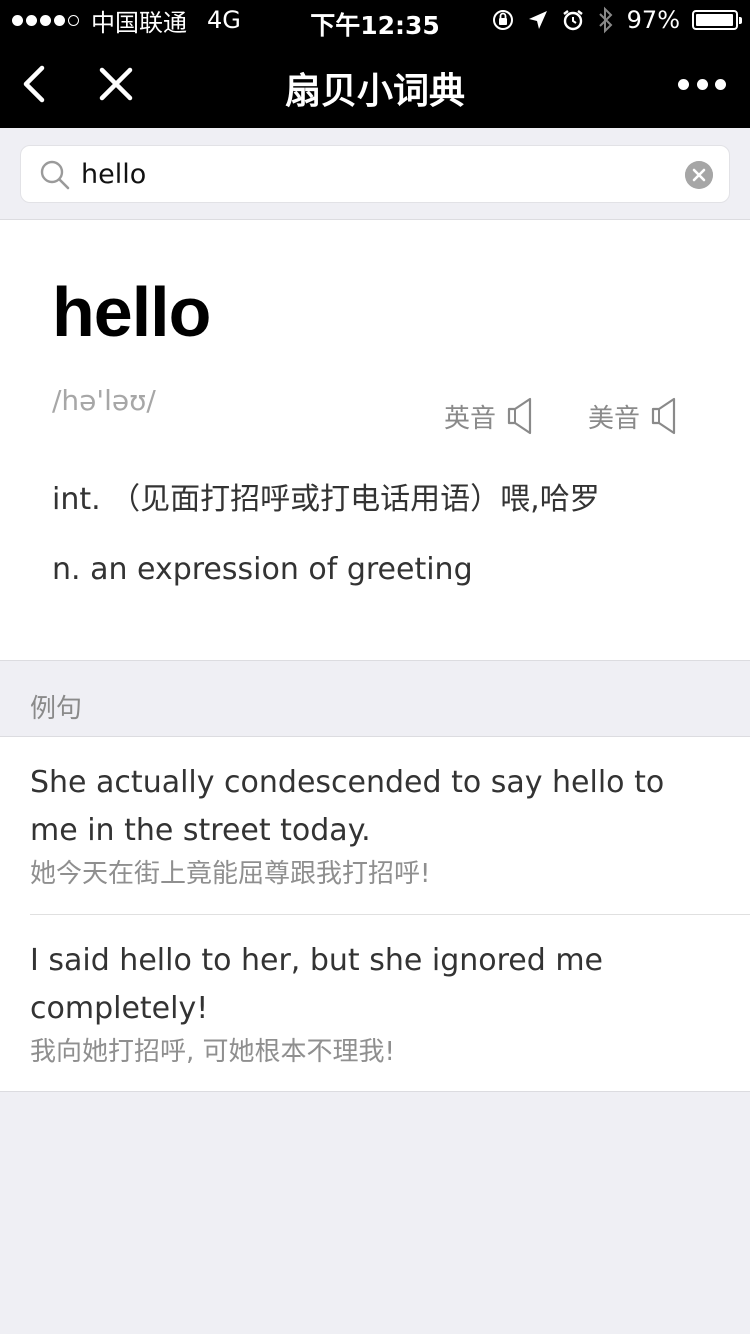  Describe the element at coordinates (381, 174) in the screenshot. I see `search-input` at that location.